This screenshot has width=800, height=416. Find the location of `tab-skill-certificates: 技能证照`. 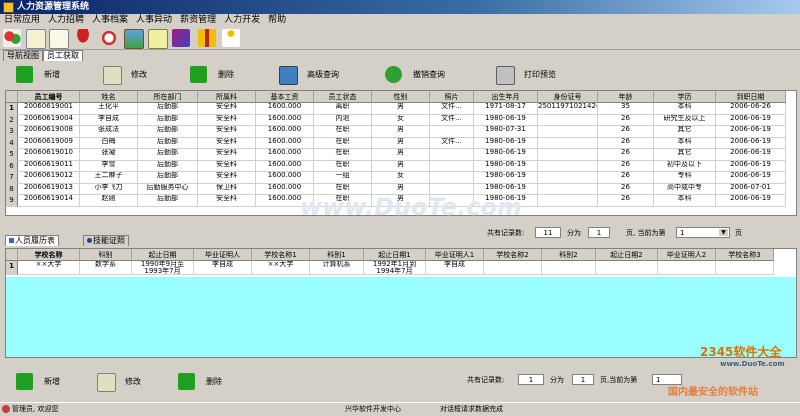

tab-skill-certificates: 技能证照 is located at coordinates (106, 240).